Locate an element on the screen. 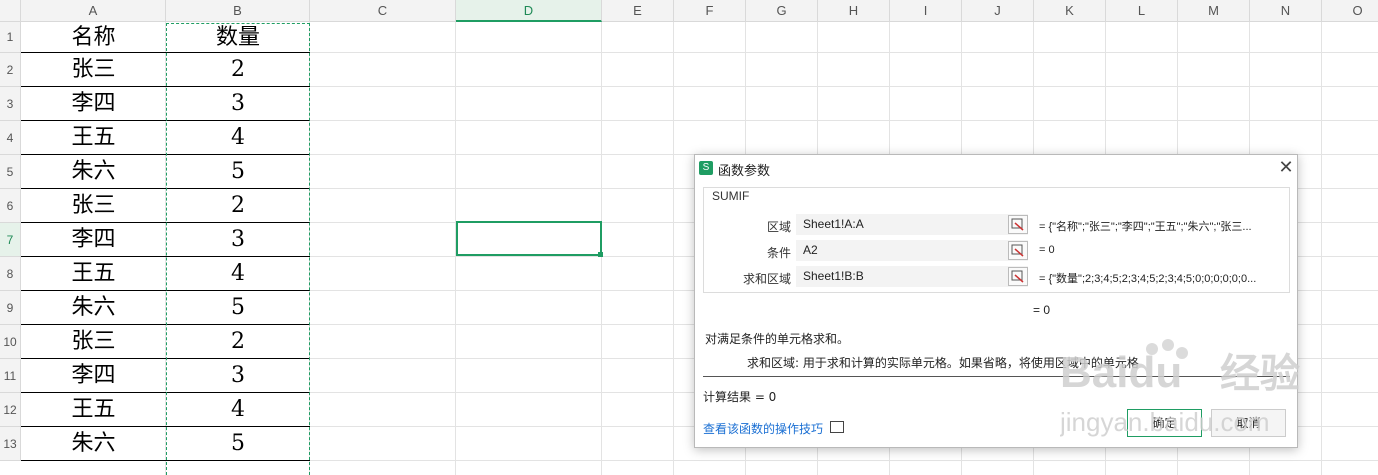  column-header-l: L is located at coordinates (1142, 11).